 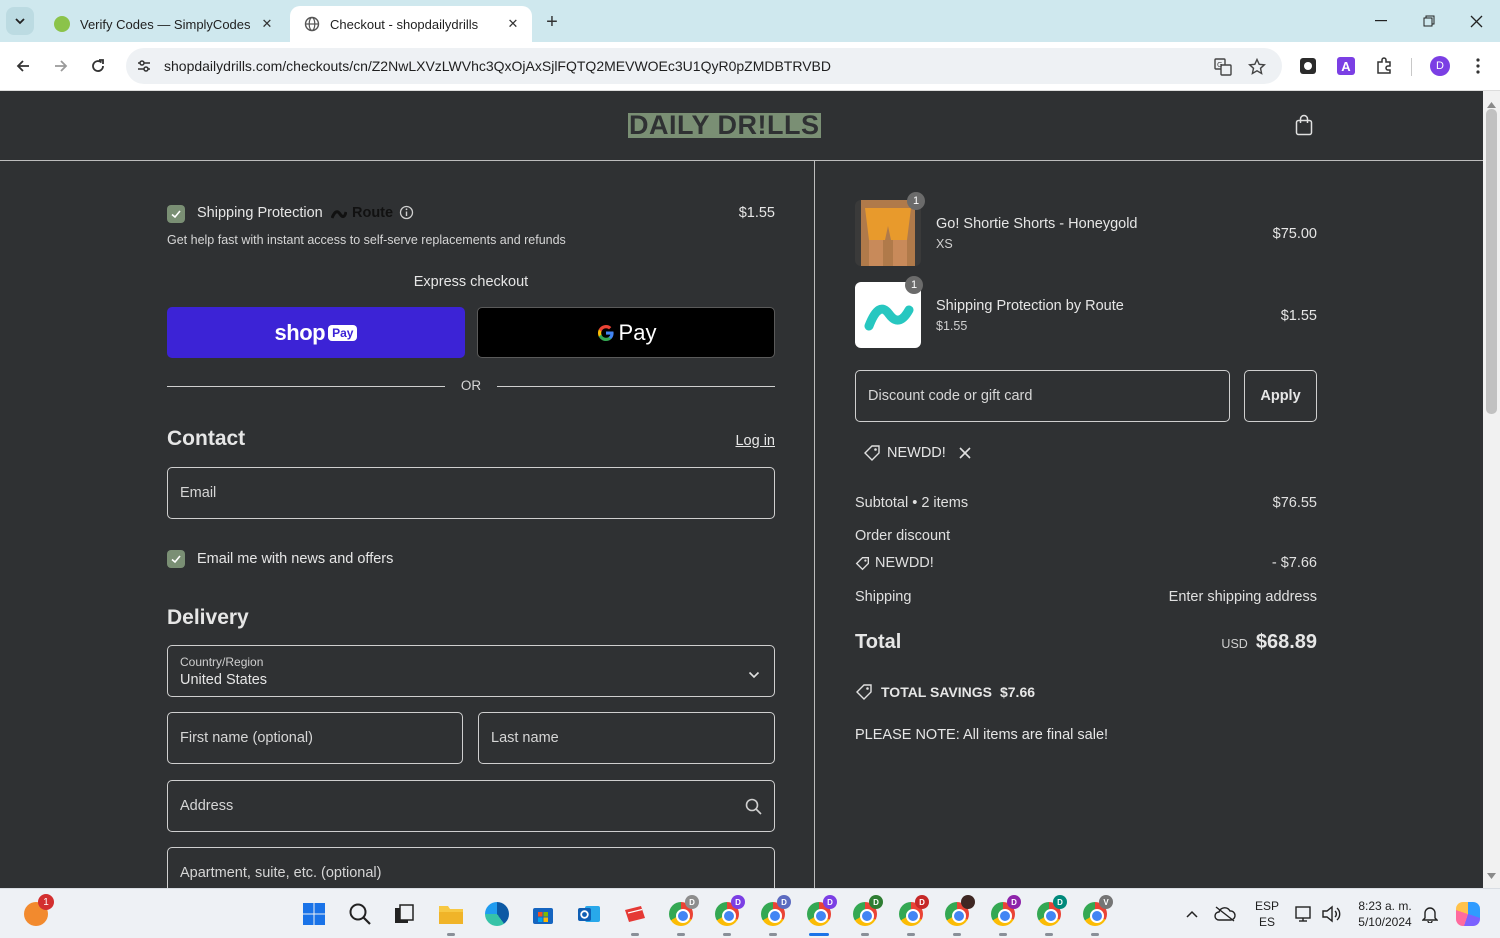 I want to click on email-field: Email, so click(x=471, y=493).